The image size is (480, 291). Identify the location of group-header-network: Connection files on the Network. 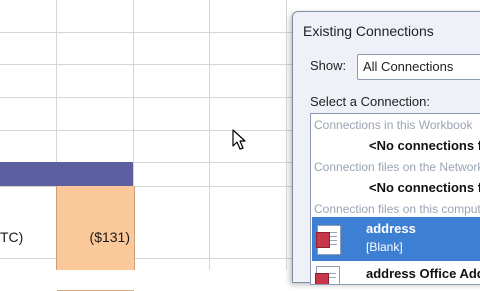
(397, 167).